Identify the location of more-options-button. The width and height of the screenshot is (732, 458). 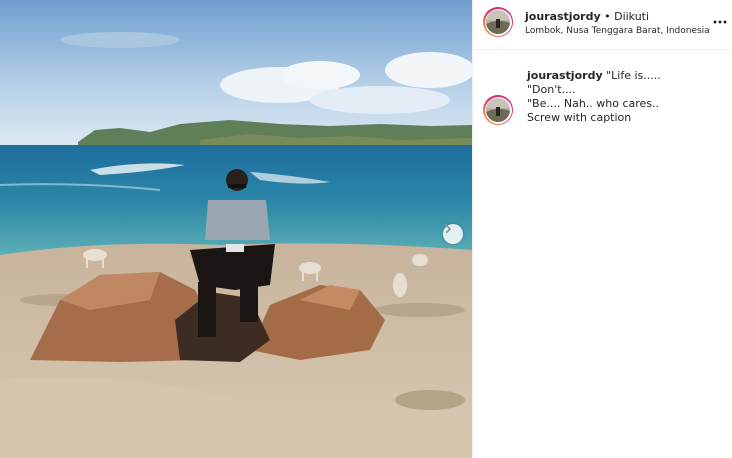
(720, 22).